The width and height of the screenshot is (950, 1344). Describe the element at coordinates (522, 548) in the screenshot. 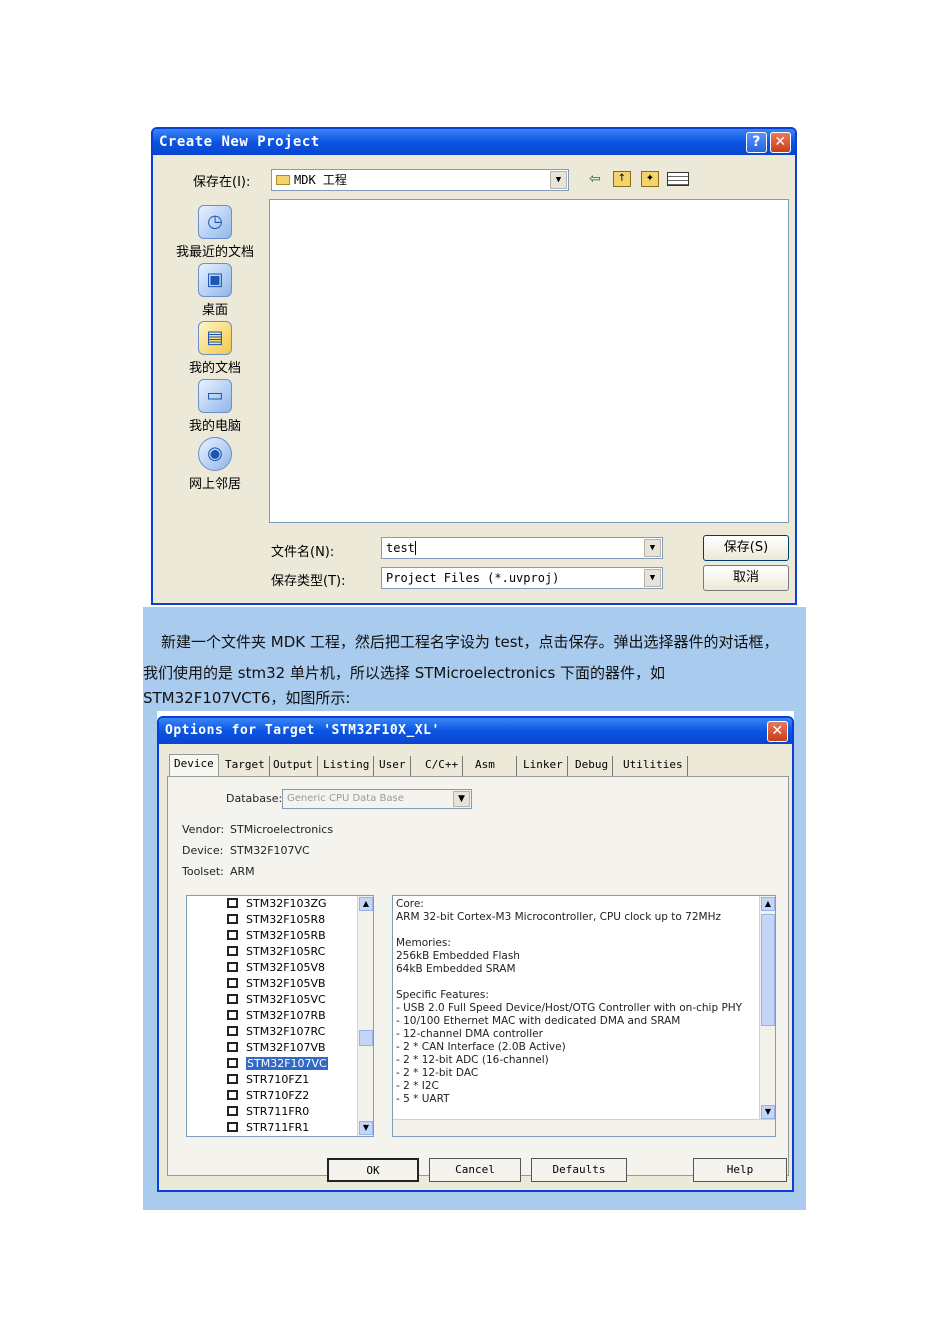

I see `filename-input: test​ ▼` at that location.